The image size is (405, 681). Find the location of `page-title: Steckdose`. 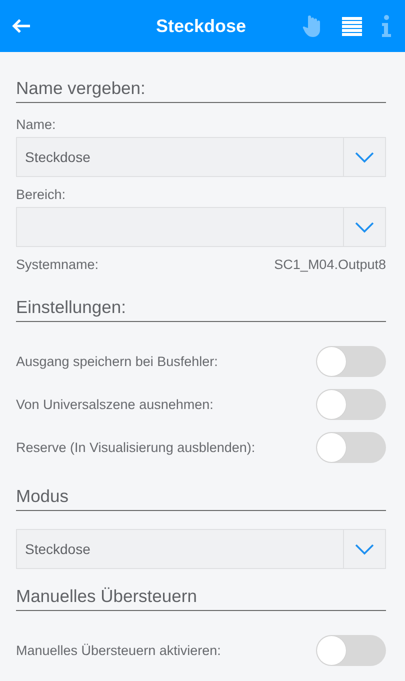

page-title: Steckdose is located at coordinates (201, 26).